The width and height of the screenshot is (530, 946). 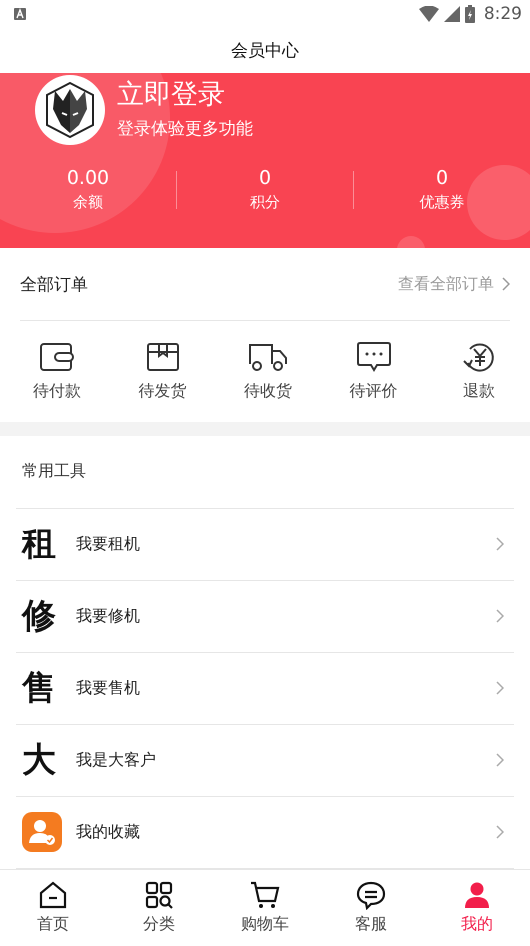 I want to click on calligraphy-glyph: 售, so click(x=39, y=688).